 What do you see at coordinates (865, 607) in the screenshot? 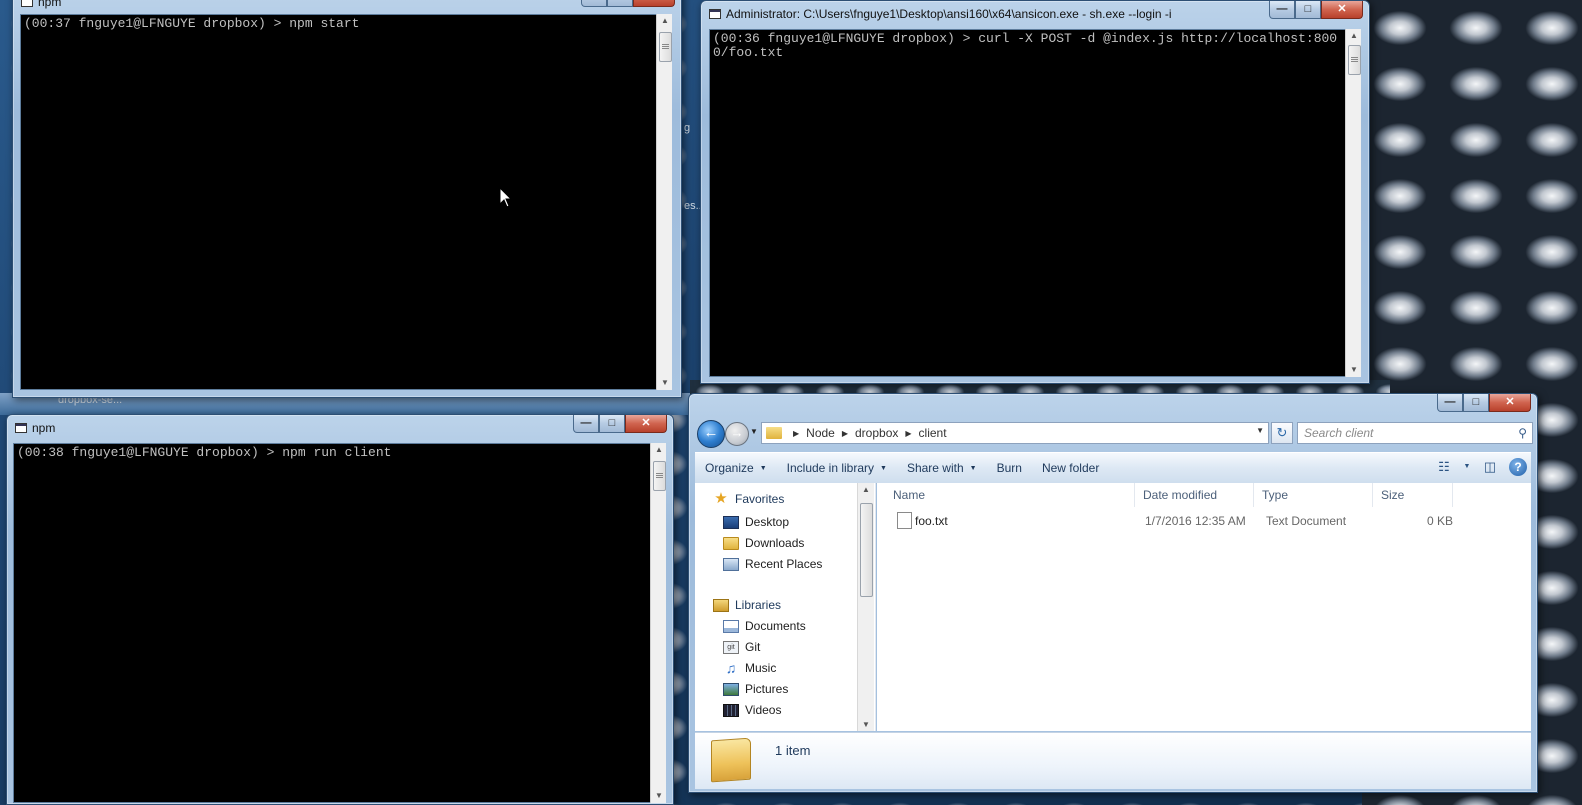
I see `navigation-scrollbar: ▲ ▼` at bounding box center [865, 607].